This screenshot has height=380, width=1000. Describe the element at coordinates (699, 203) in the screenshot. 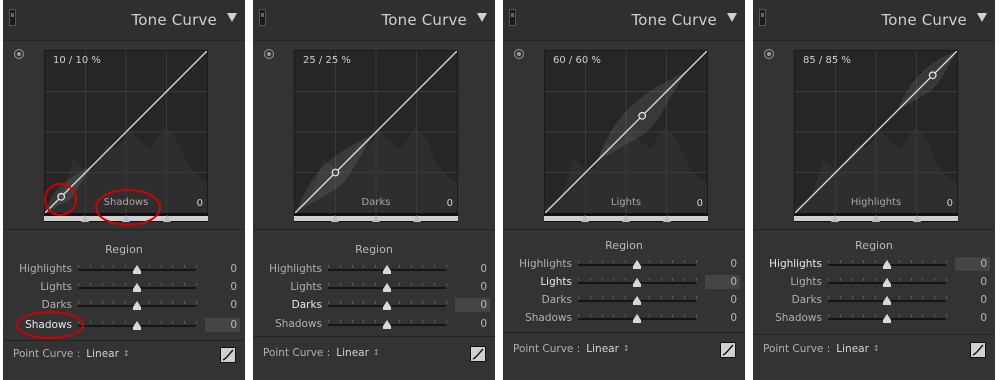

I see `graph-value: 0` at that location.